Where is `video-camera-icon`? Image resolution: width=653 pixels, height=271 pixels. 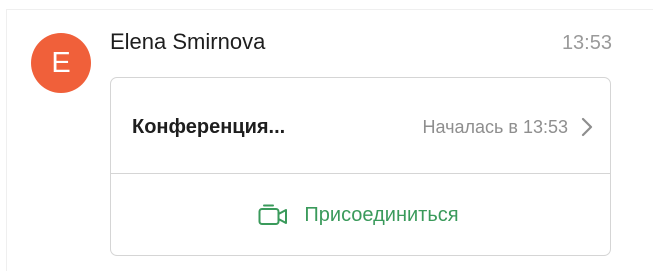
video-camera-icon is located at coordinates (273, 214).